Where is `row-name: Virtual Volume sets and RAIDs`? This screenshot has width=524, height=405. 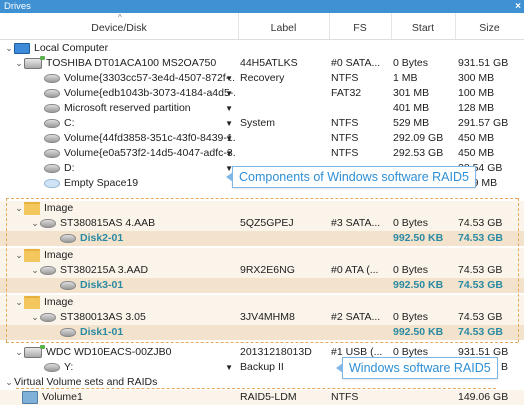 row-name: Virtual Volume sets and RAIDs is located at coordinates (86, 382).